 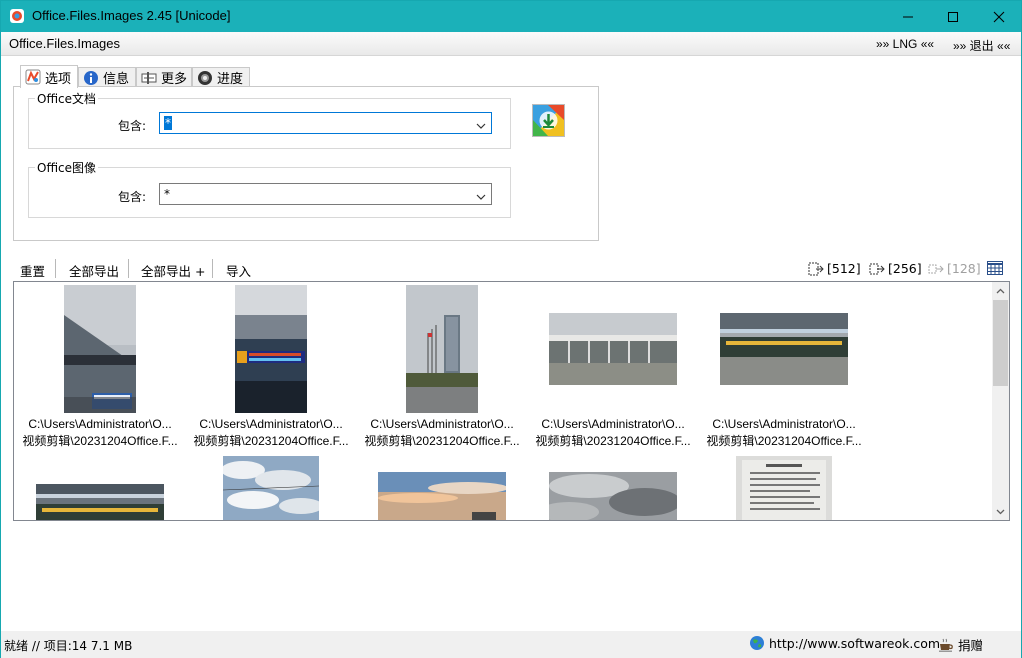 I want to click on tab-info-label: 信息, so click(x=116, y=79).